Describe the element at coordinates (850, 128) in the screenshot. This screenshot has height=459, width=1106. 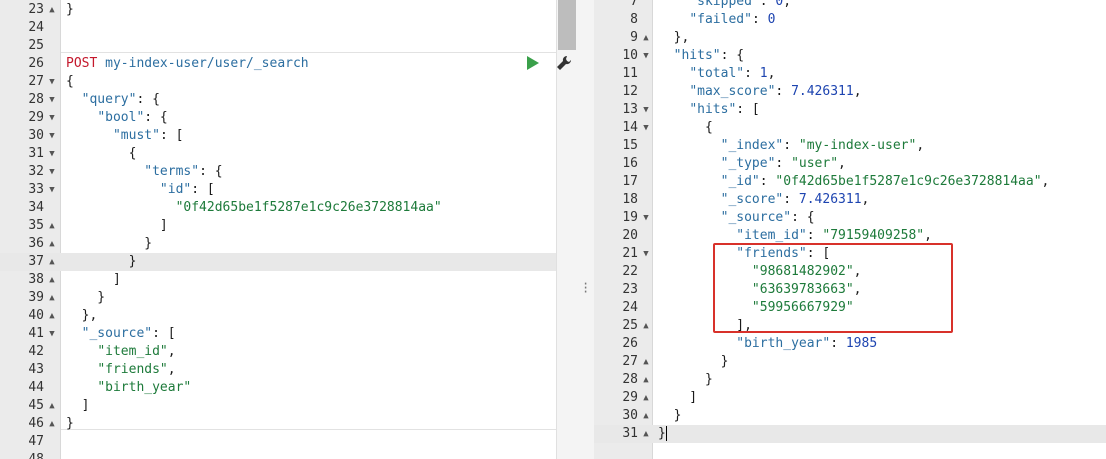
I see `code-line: 14 ▼ {` at that location.